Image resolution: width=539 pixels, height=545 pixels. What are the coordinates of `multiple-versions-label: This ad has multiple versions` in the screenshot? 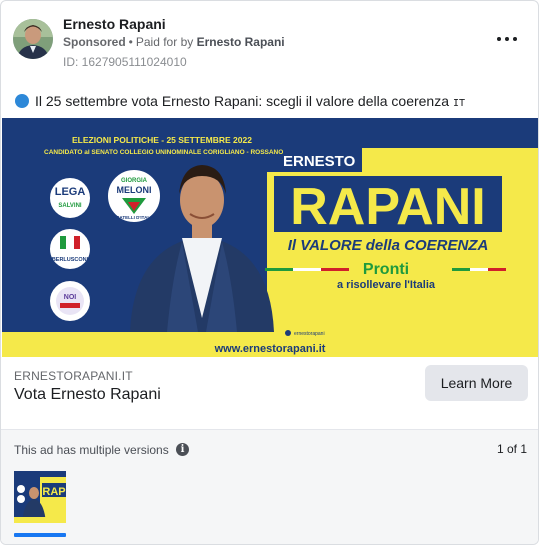 It's located at (91, 450).